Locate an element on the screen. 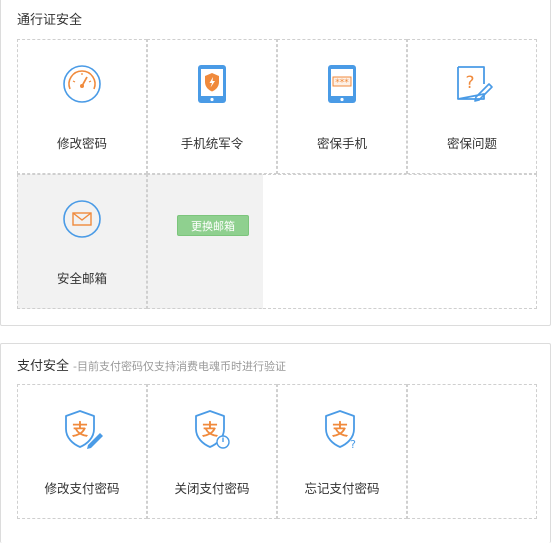 This screenshot has width=554, height=543. forgot-pay-password-tile: 支 ? 忘记支付密码 is located at coordinates (342, 451).